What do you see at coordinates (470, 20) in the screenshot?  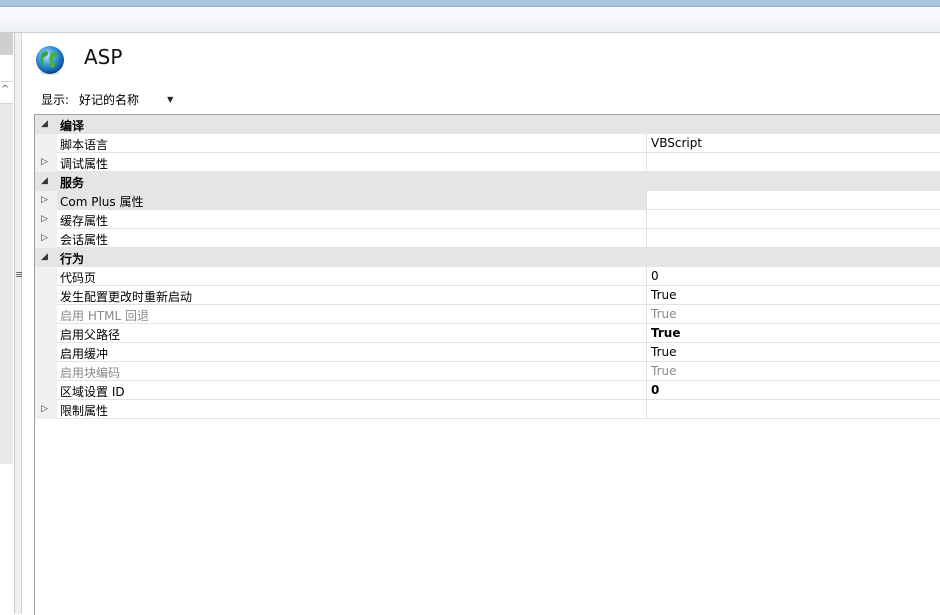 I see `toolbar-band` at bounding box center [470, 20].